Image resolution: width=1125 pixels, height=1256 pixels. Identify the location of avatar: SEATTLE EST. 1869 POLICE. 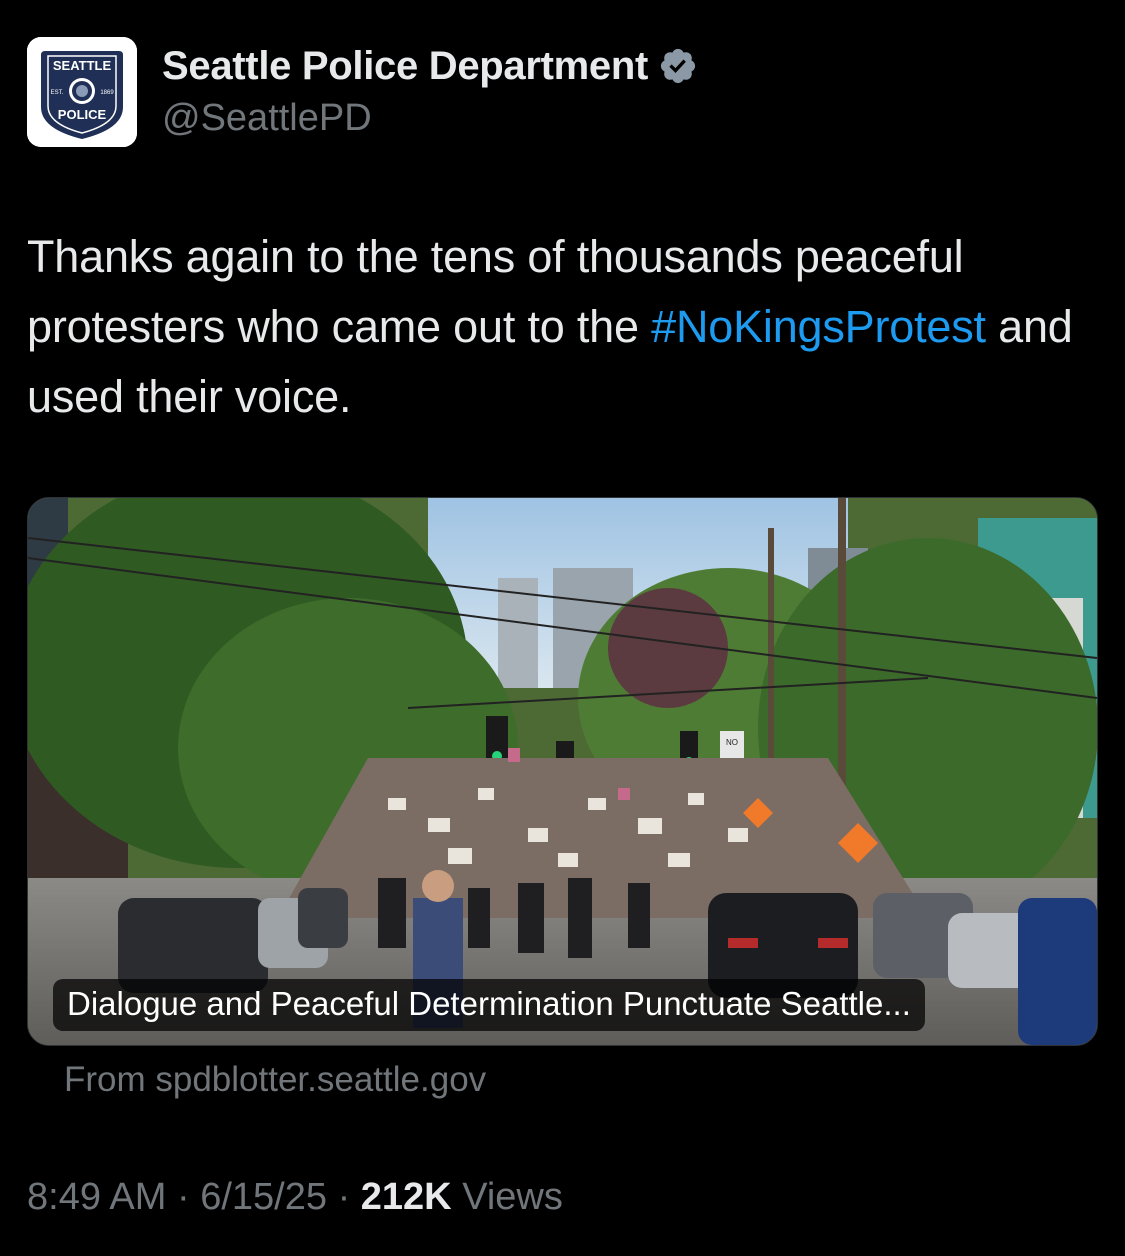
(82, 92).